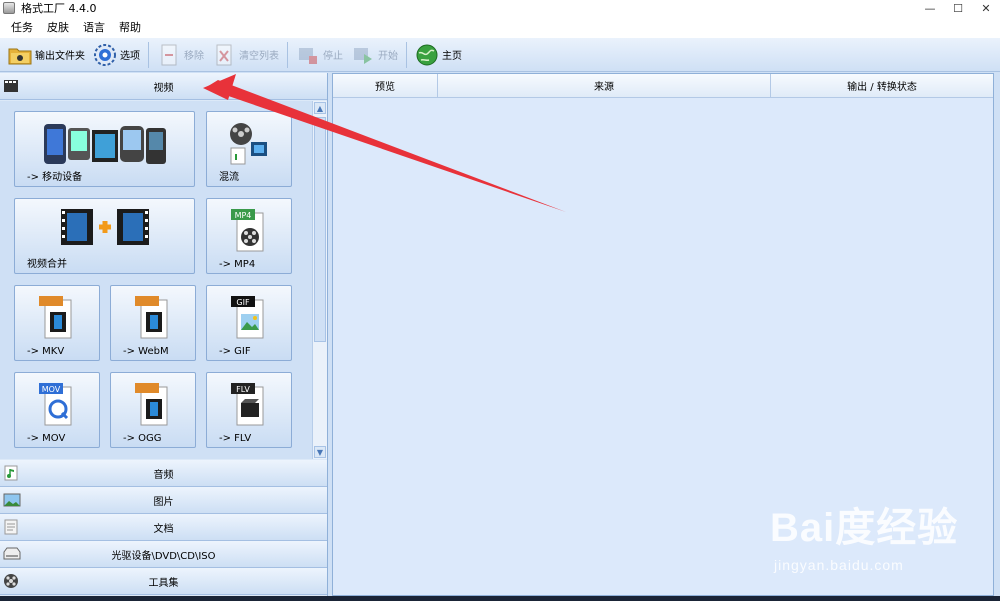 This screenshot has height=601, width=1000. Describe the element at coordinates (249, 318) in the screenshot. I see `gif-file-icon: GIF` at that location.